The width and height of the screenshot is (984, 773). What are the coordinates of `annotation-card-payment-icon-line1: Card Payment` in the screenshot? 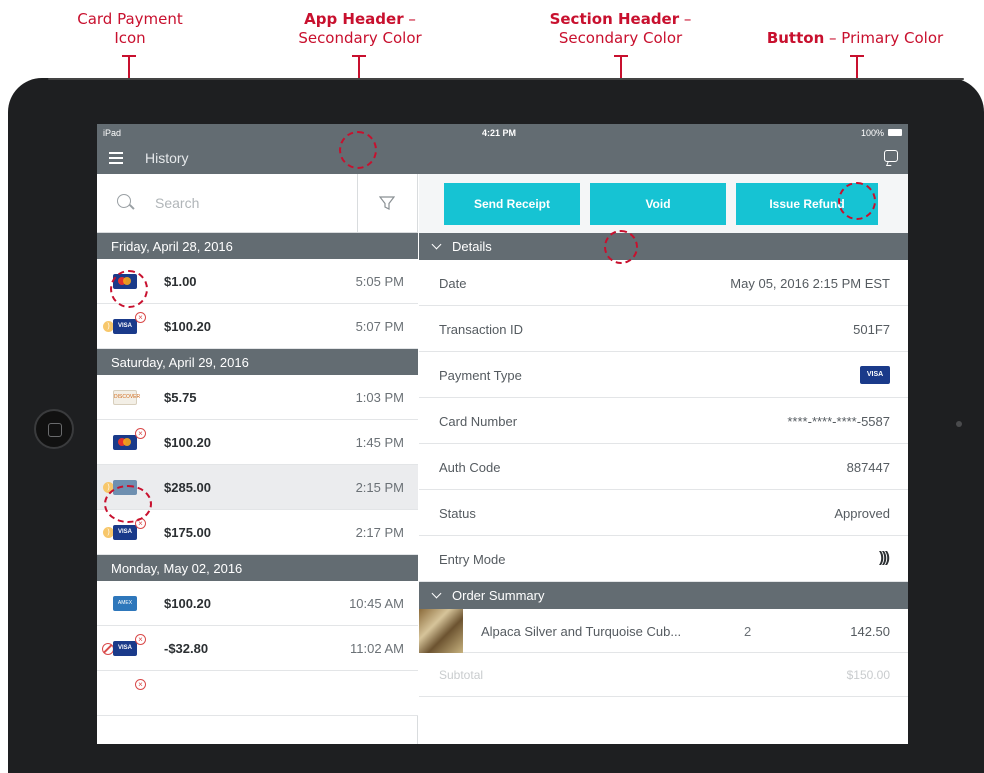 It's located at (130, 19).